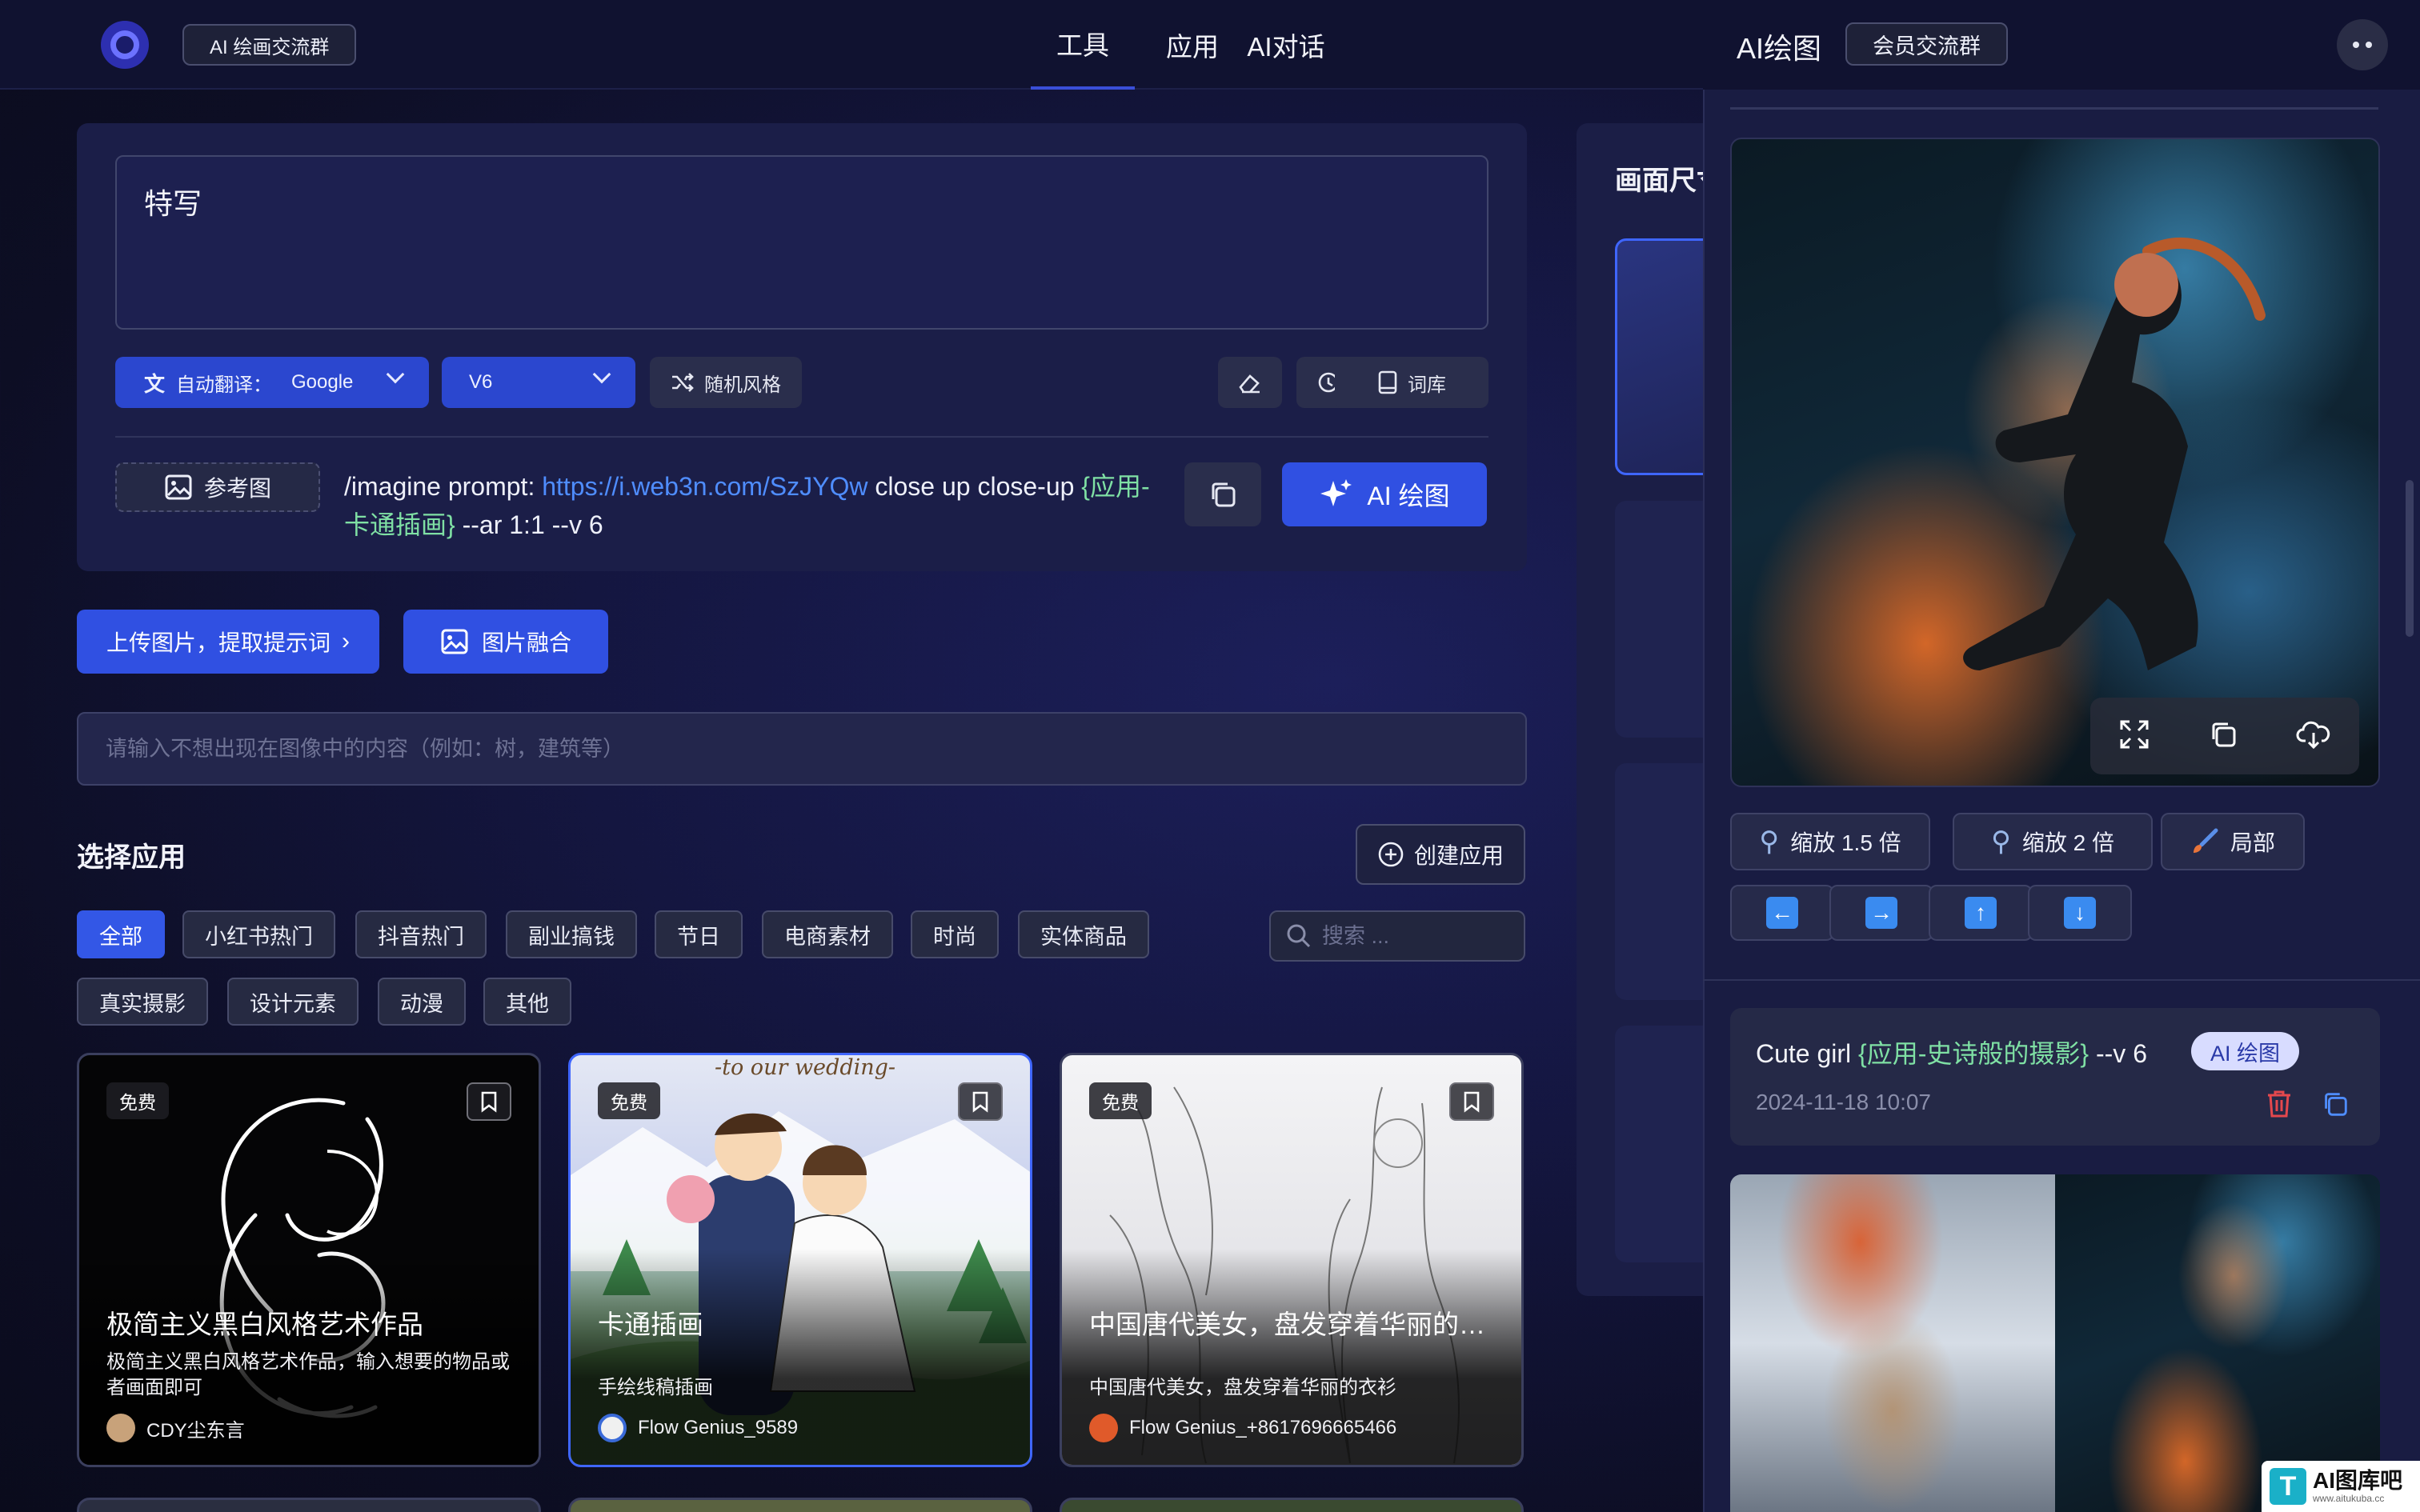  Describe the element at coordinates (1083, 45) in the screenshot. I see `nav-tab-tools: 工具` at that location.